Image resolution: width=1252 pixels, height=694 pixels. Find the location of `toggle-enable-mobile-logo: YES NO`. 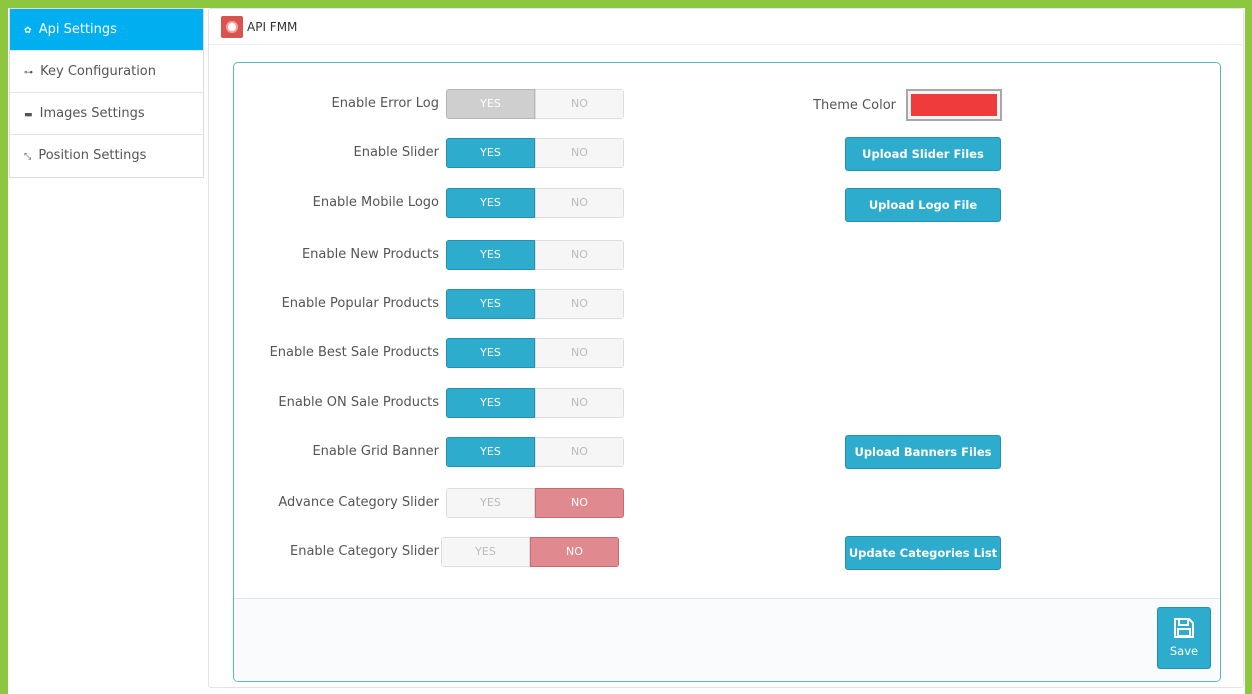

toggle-enable-mobile-logo: YES NO is located at coordinates (535, 203).